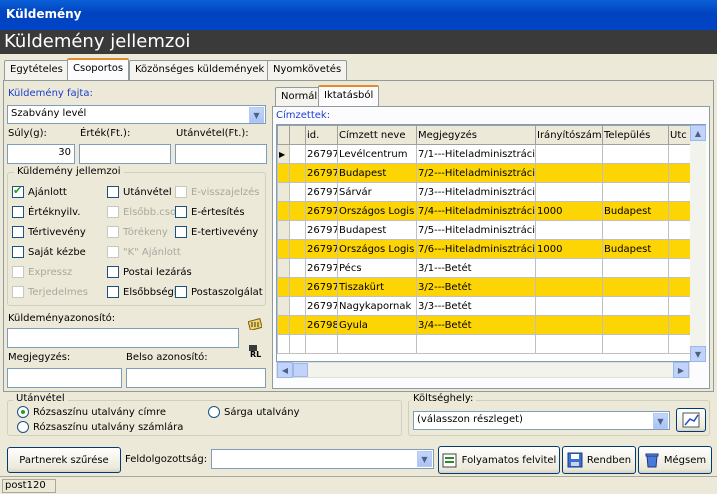 This screenshot has height=494, width=717. Describe the element at coordinates (491, 173) in the screenshot. I see `table-row: 26797 Budapest 7/2---Hiteladminisztráció` at that location.